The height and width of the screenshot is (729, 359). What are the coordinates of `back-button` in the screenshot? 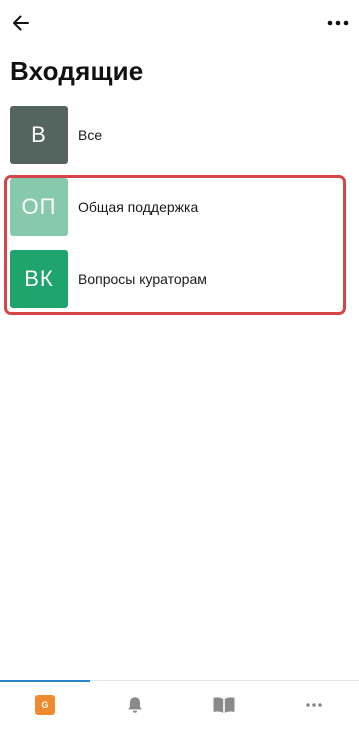 It's located at (21, 23).